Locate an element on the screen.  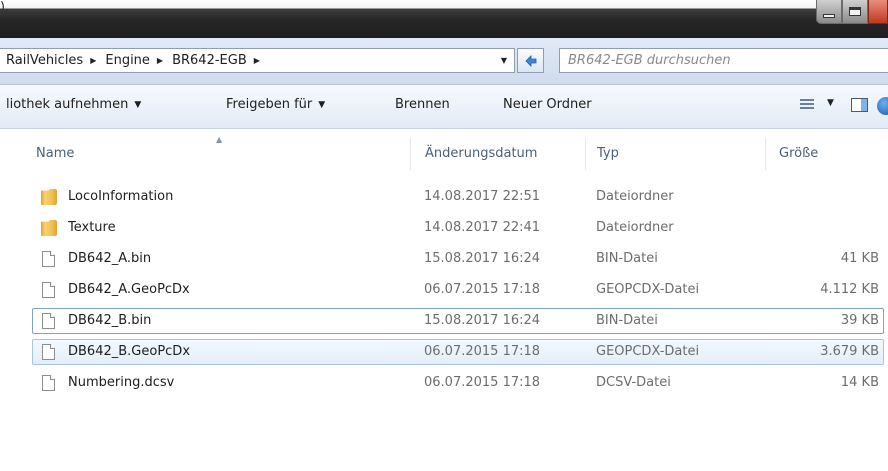
file-name: DB642_A.bin is located at coordinates (110, 258).